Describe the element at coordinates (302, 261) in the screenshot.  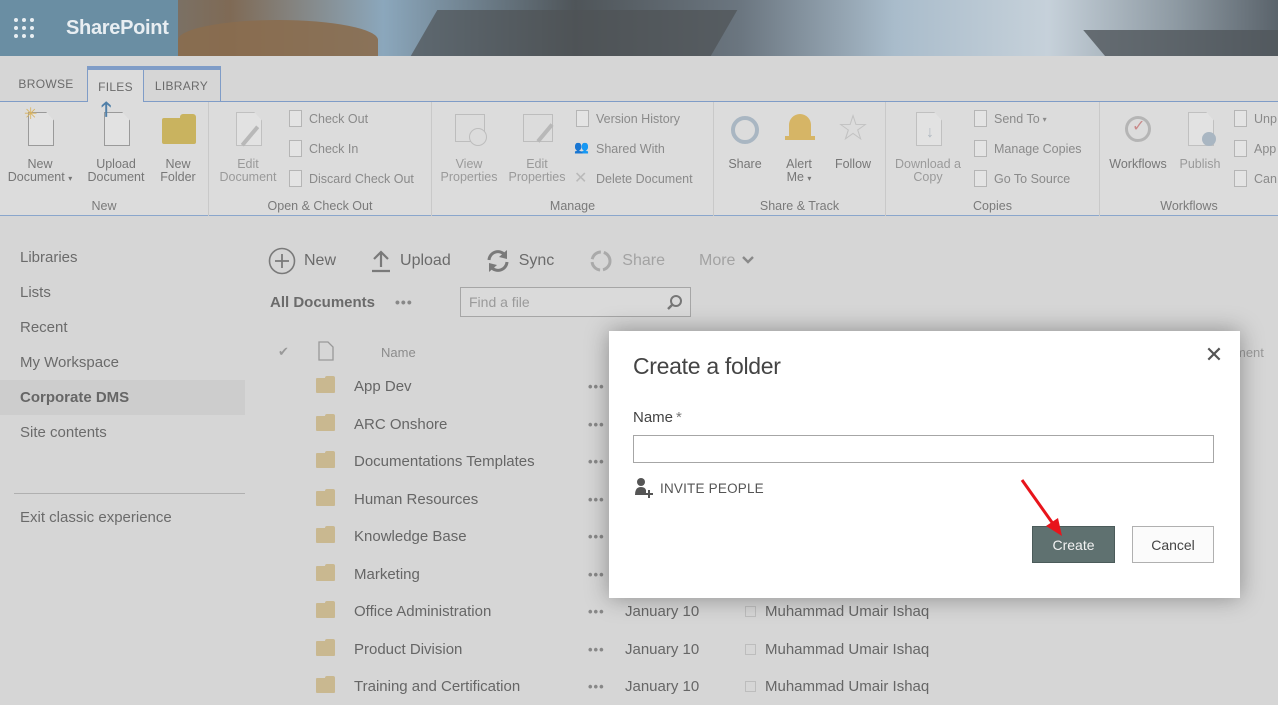
I see `new-command-button: New` at that location.